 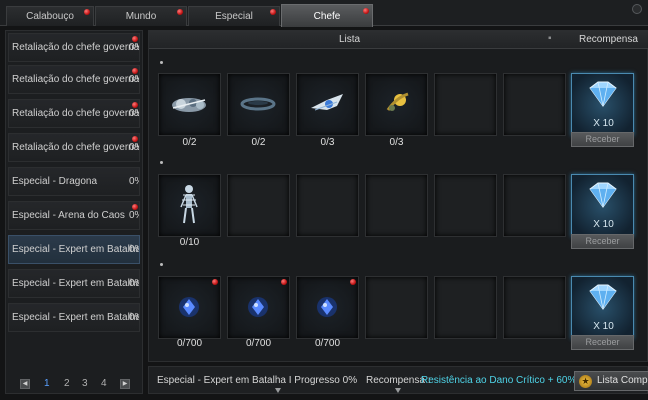 I want to click on tab-bar: Calabouço Mundo Especial Chefe, so click(x=324, y=13).